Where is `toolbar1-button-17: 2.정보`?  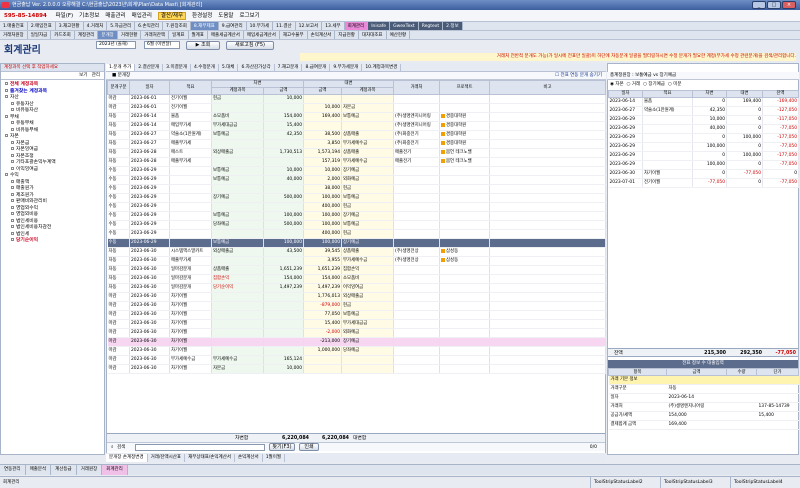
toolbar1-button-17: 2.정보 is located at coordinates (453, 26).